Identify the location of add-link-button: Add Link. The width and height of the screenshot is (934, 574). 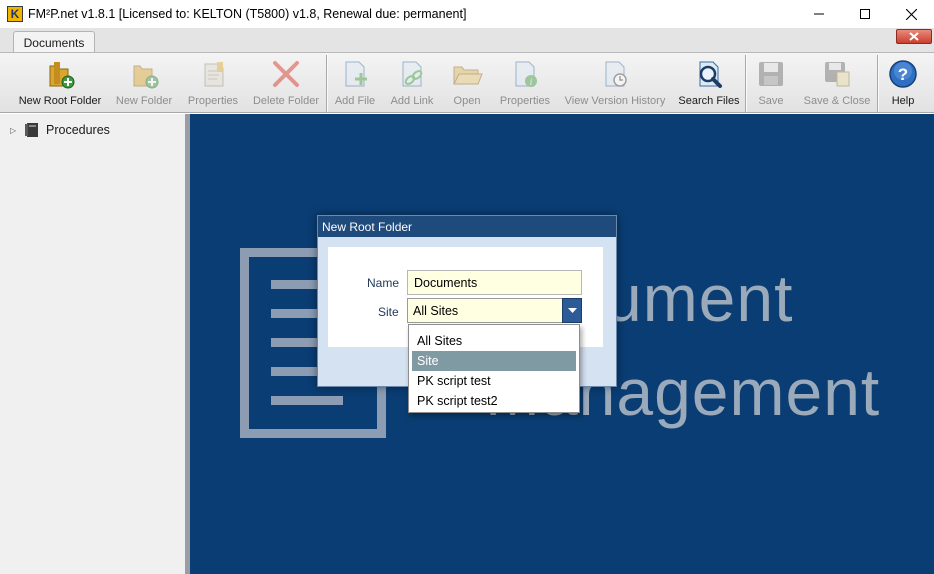
(412, 83).